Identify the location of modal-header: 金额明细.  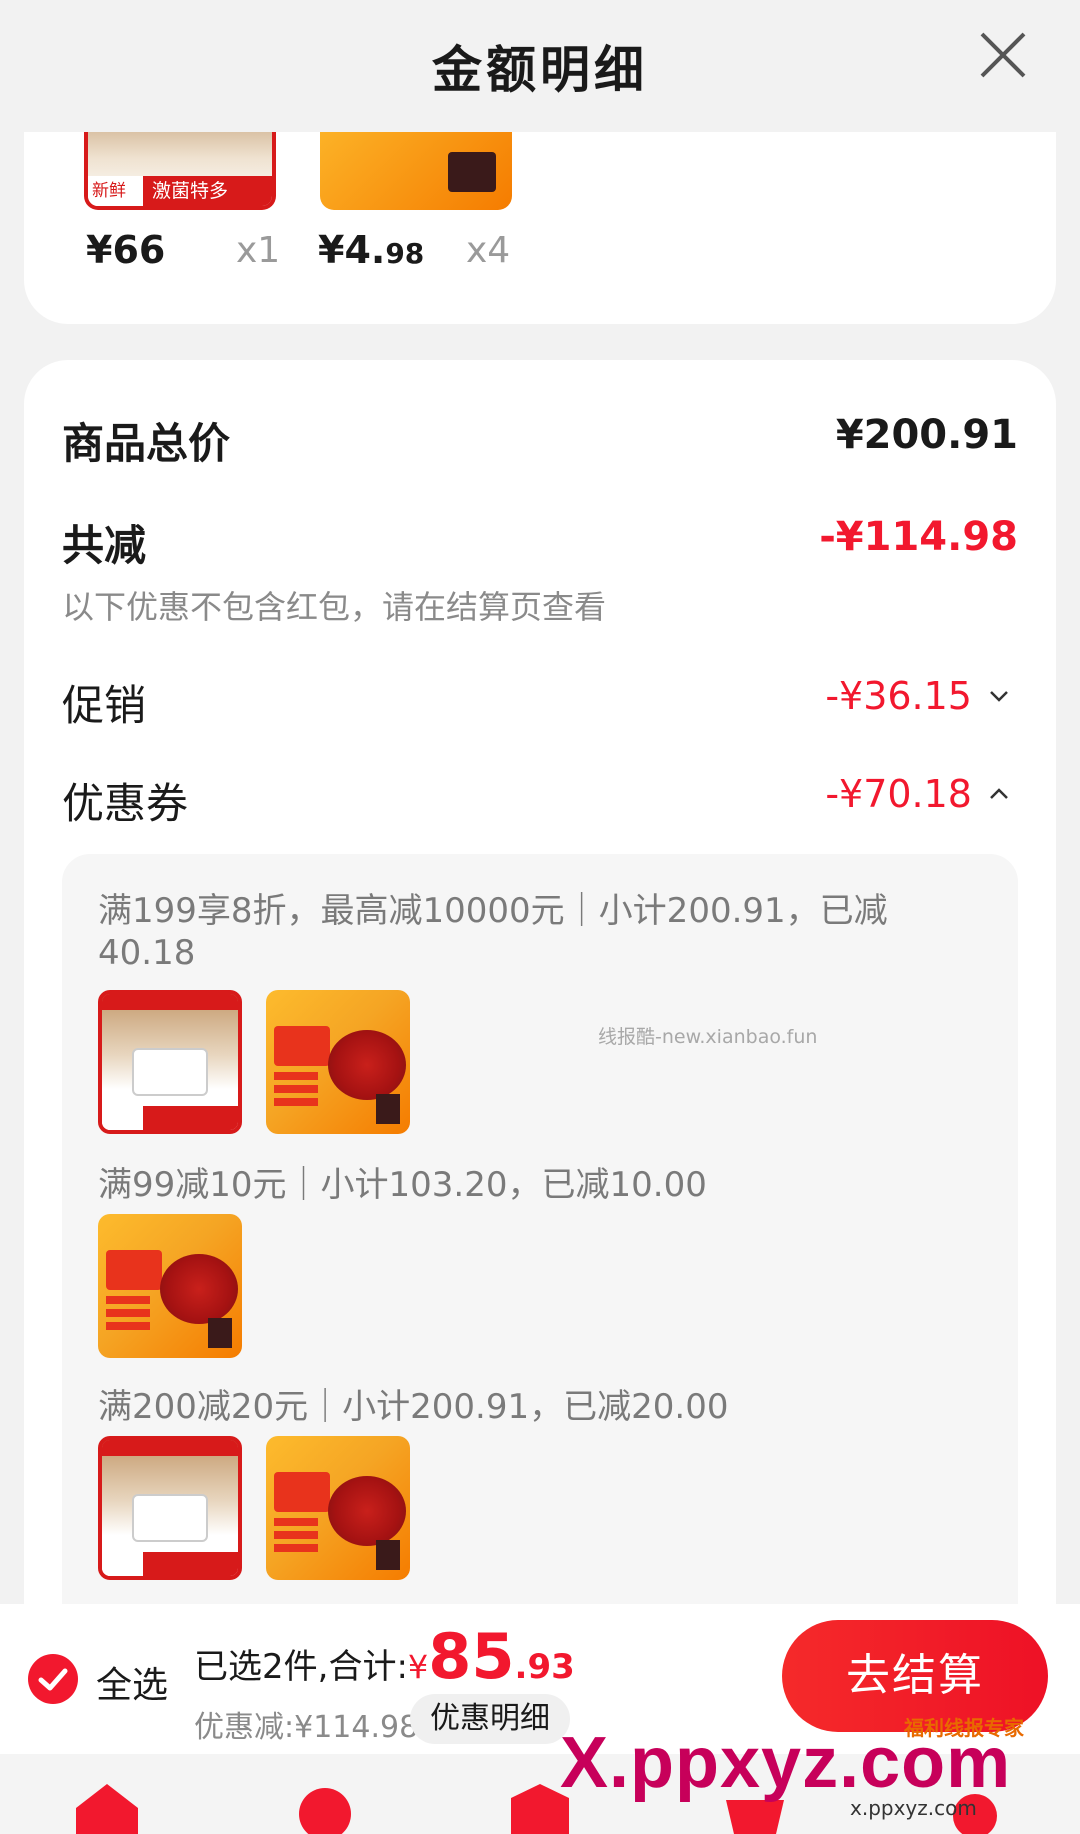
(540, 66).